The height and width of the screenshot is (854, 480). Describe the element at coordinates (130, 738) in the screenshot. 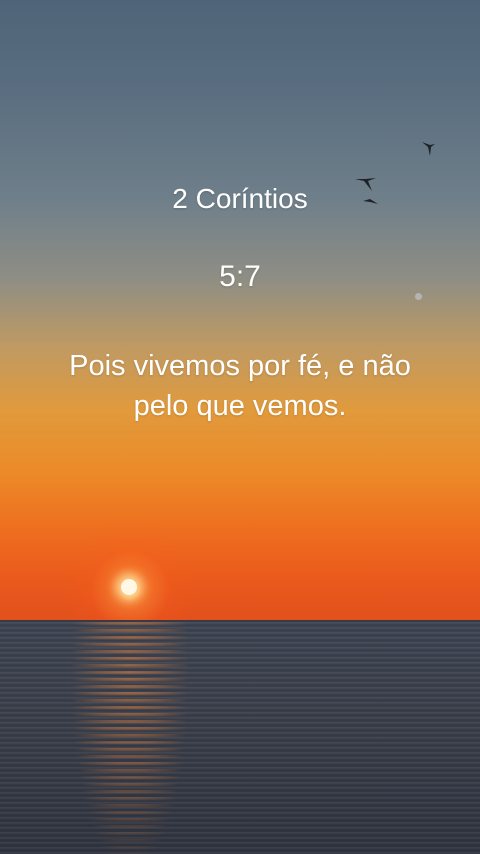

I see `sun-reflection` at that location.